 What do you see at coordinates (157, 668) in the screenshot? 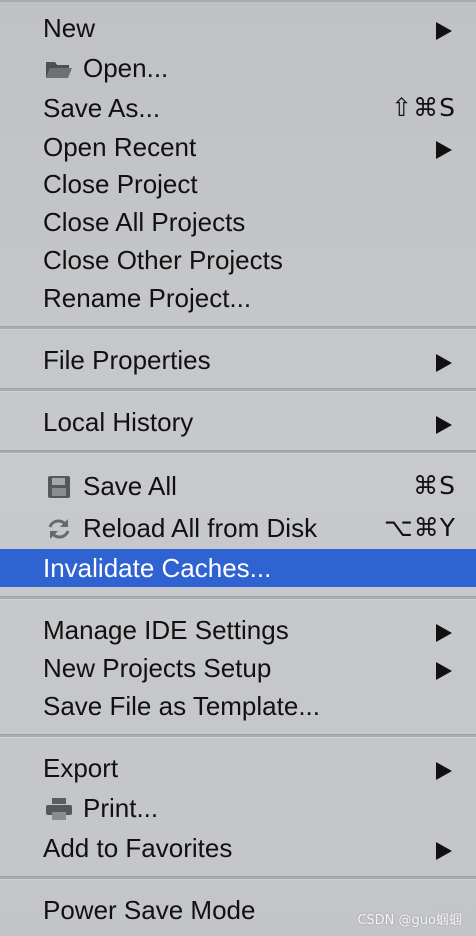
I see `menu-item-label: New Projects Setup` at bounding box center [157, 668].